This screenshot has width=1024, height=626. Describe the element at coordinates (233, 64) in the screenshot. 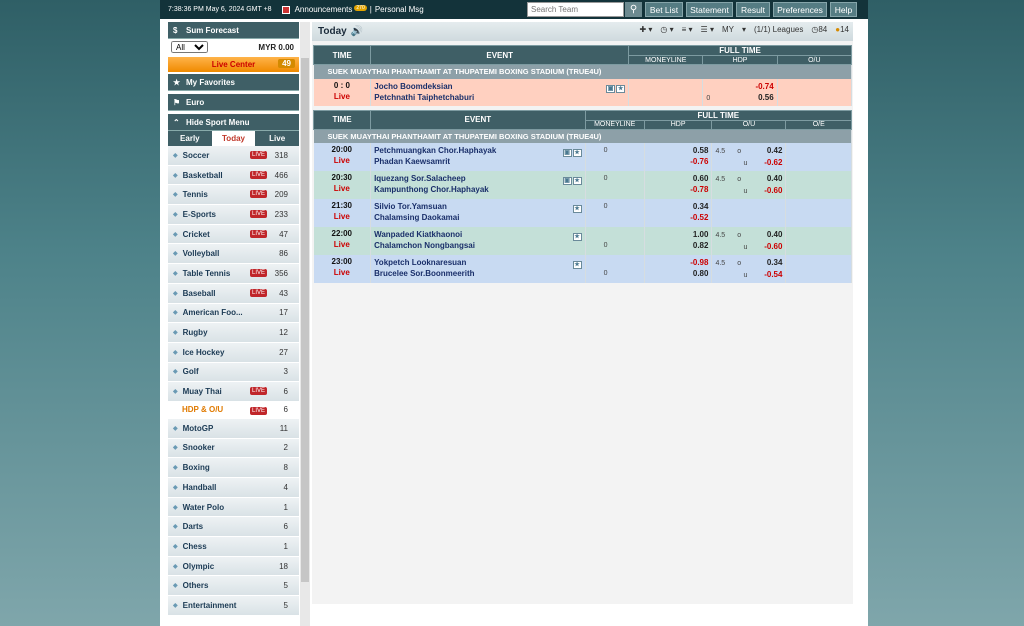

I see `live-center-button: Live Center 49` at that location.